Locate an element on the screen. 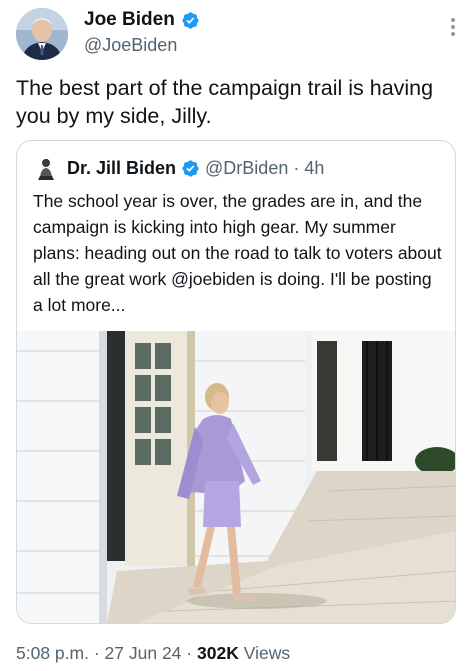 The width and height of the screenshot is (474, 671). avatar-image is located at coordinates (42, 34).